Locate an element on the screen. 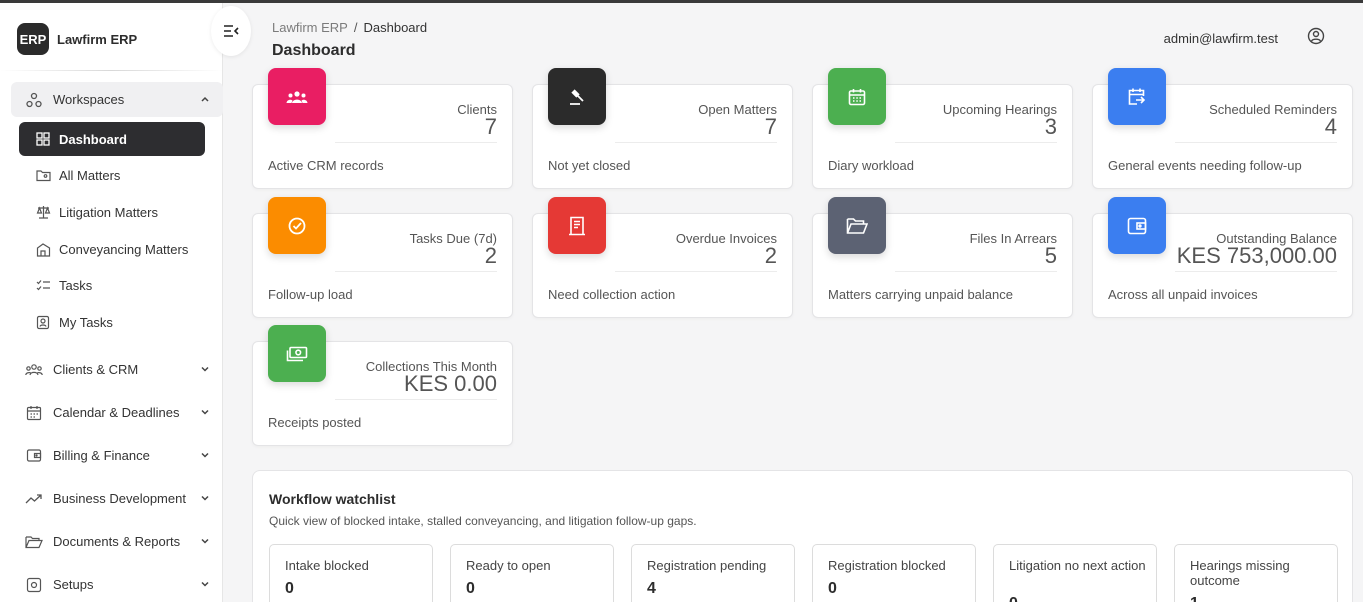  trend-icon is located at coordinates (34, 499).